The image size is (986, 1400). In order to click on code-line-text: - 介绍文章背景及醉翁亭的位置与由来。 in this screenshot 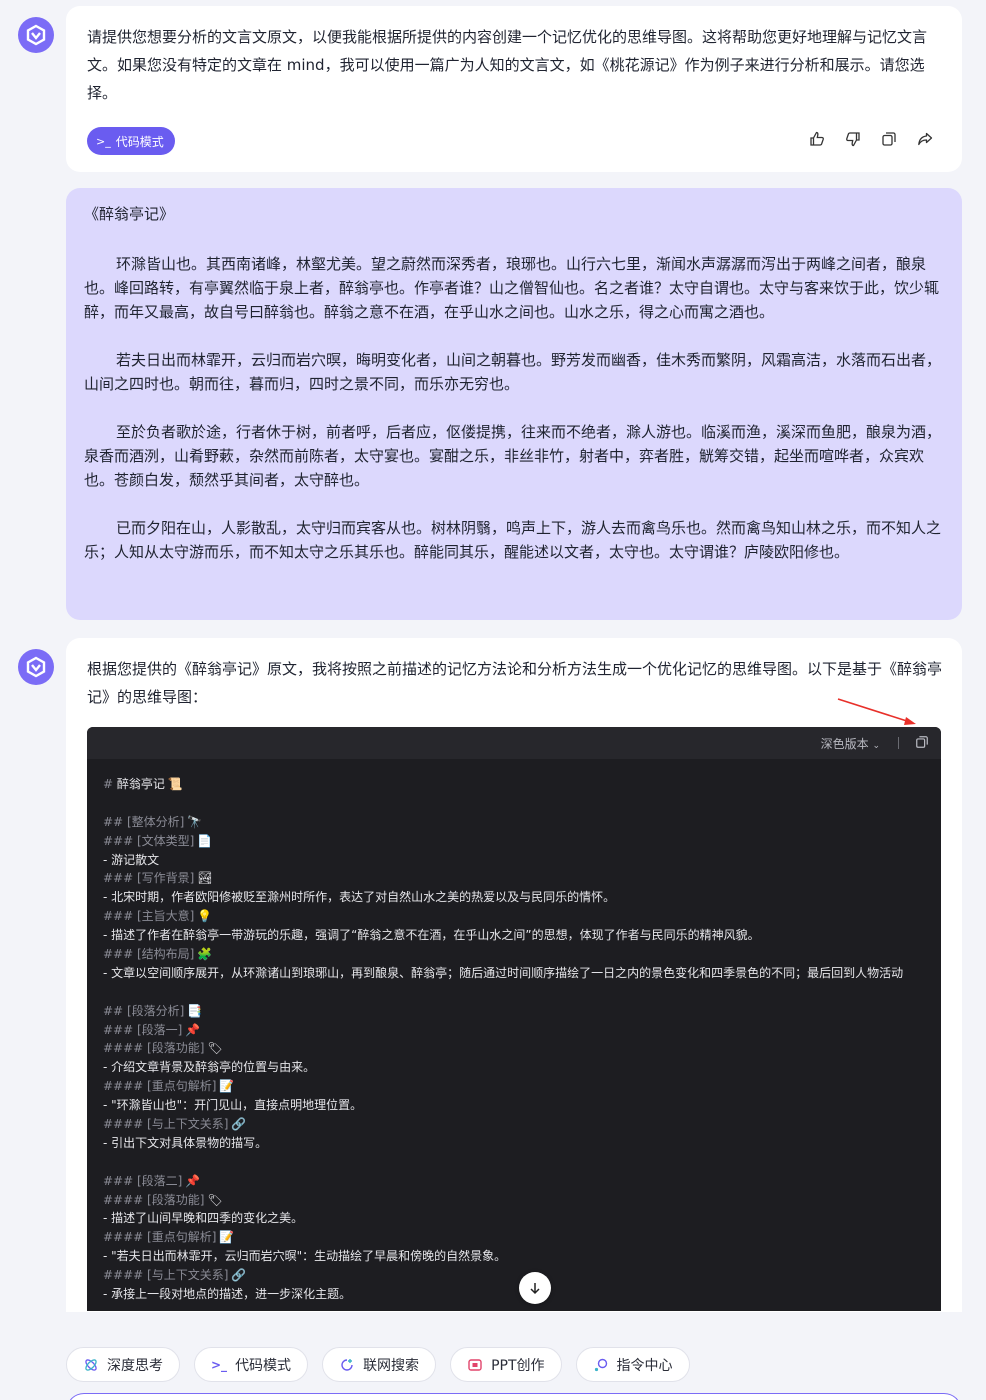, I will do `click(209, 1067)`.